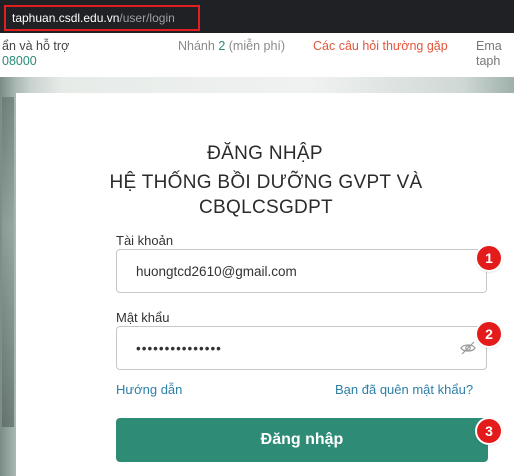 The width and height of the screenshot is (514, 476). I want to click on eye-slash-icon, so click(468, 348).